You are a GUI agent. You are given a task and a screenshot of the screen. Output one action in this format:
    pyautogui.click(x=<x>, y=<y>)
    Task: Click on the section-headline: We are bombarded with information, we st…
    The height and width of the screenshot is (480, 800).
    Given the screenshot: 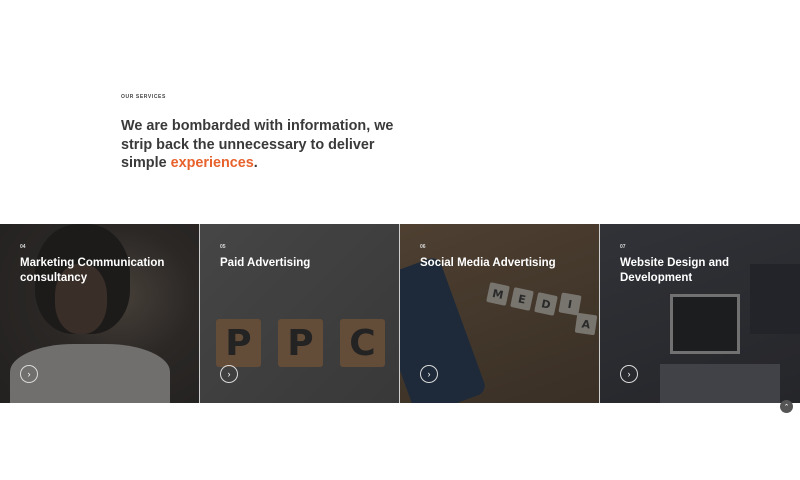 What is the action you would take?
    pyautogui.click(x=266, y=145)
    